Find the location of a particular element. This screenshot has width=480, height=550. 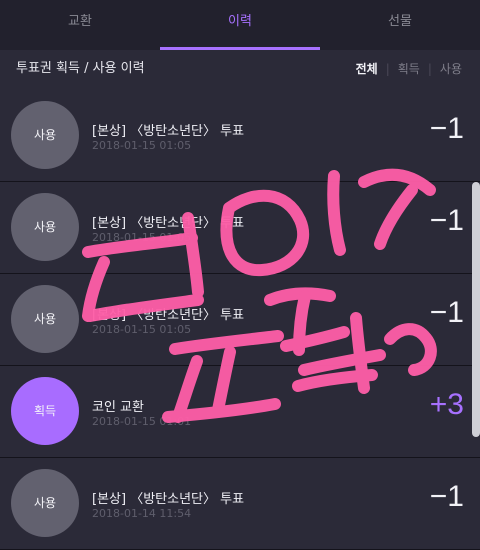

filter-use: 사용 is located at coordinates (451, 69).